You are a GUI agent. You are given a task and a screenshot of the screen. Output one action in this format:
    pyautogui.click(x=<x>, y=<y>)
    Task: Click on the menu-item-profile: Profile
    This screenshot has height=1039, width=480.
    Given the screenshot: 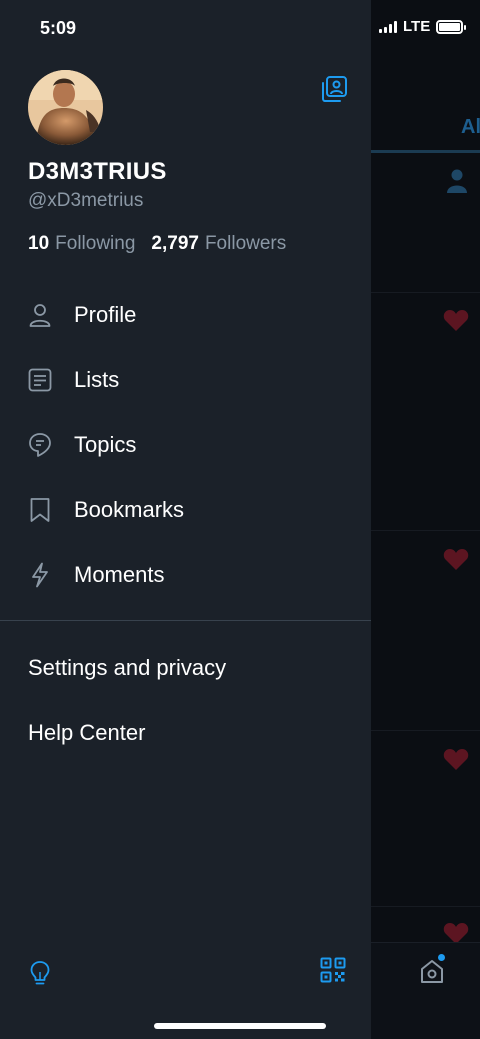 What is the action you would take?
    pyautogui.click(x=185, y=314)
    